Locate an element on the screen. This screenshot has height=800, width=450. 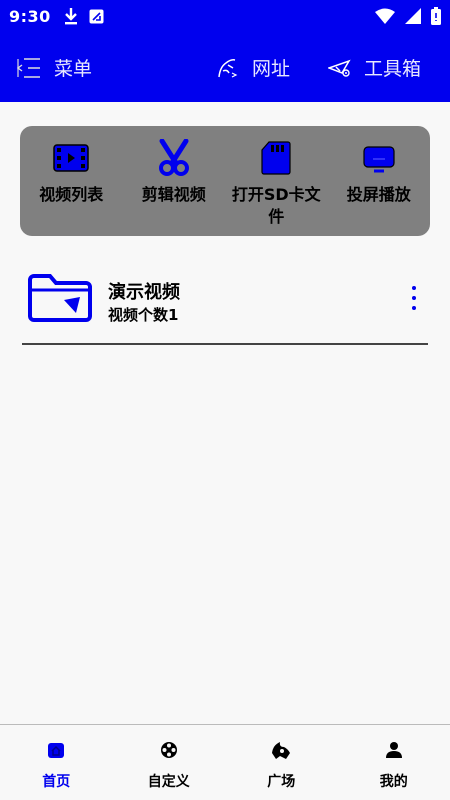
quick-action-cast-screen: 投屏播放 is located at coordinates (379, 181).